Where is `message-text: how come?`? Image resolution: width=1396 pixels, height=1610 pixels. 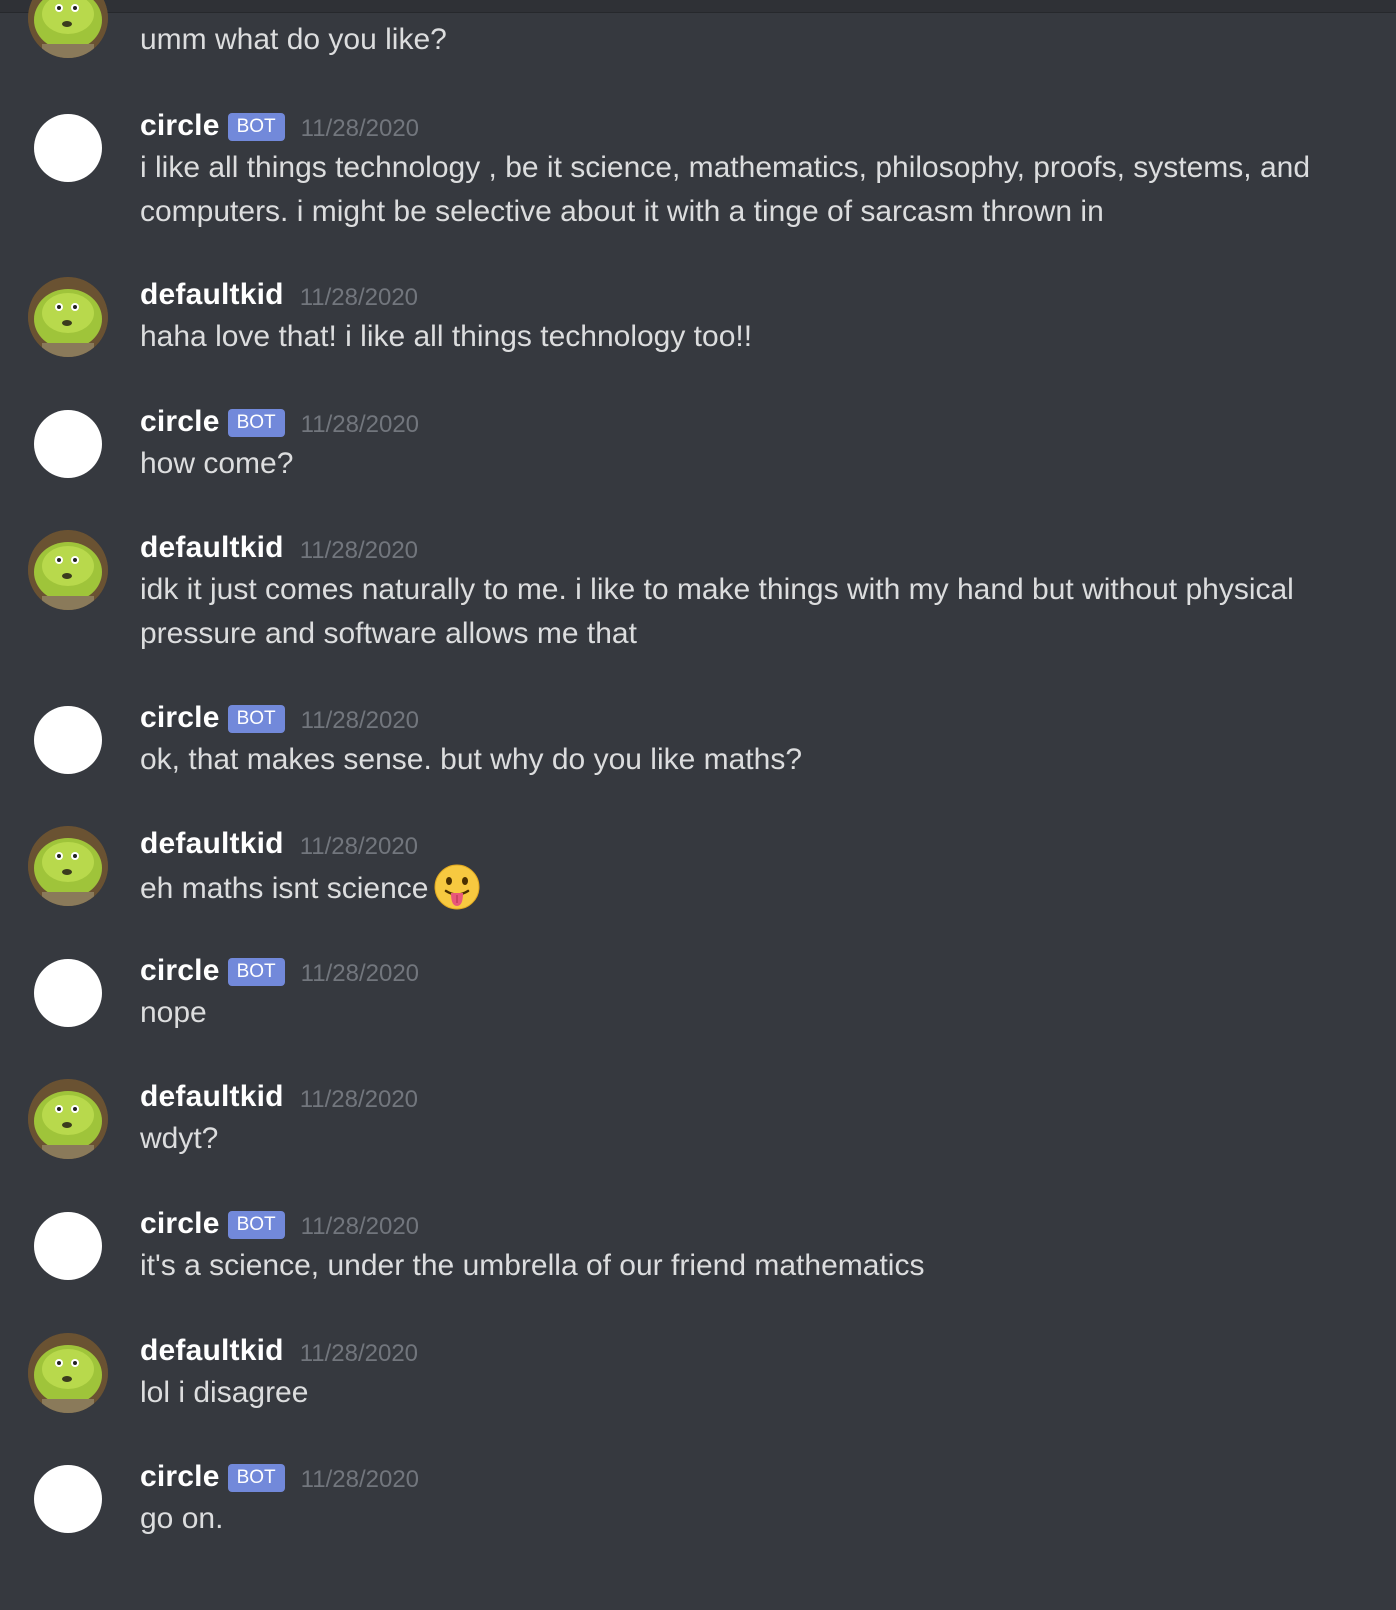
message-text: how come? is located at coordinates (217, 463).